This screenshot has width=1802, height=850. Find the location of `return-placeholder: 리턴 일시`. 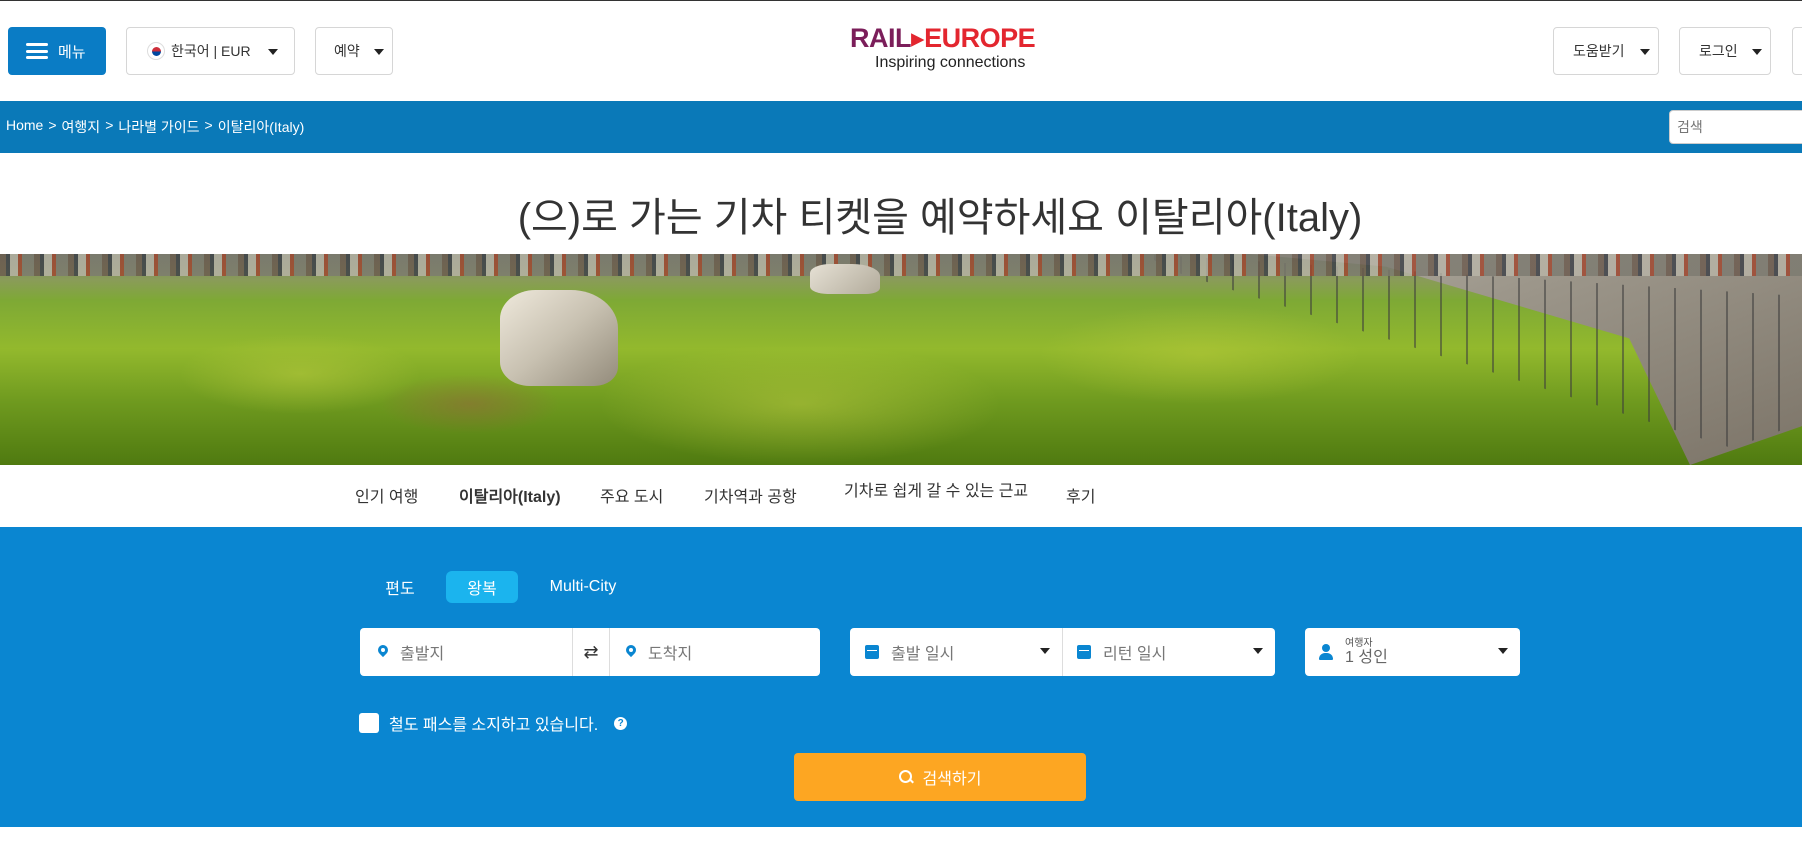

return-placeholder: 리턴 일시 is located at coordinates (1135, 654).